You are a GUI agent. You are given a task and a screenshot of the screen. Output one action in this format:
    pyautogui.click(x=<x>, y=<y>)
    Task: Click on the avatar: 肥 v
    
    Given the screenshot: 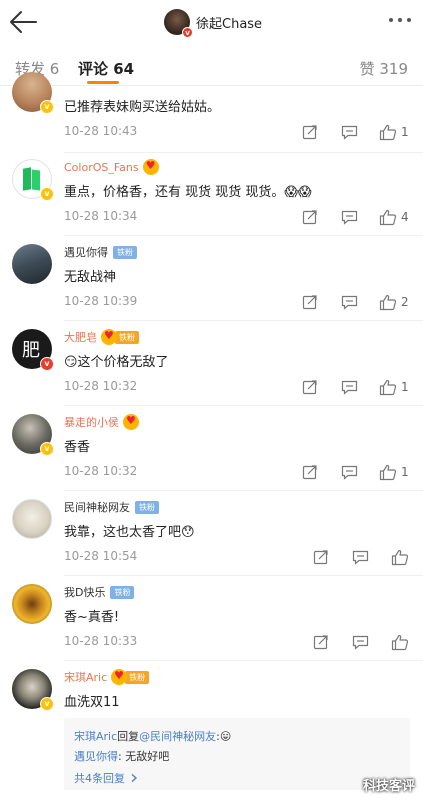 What is the action you would take?
    pyautogui.click(x=33, y=350)
    